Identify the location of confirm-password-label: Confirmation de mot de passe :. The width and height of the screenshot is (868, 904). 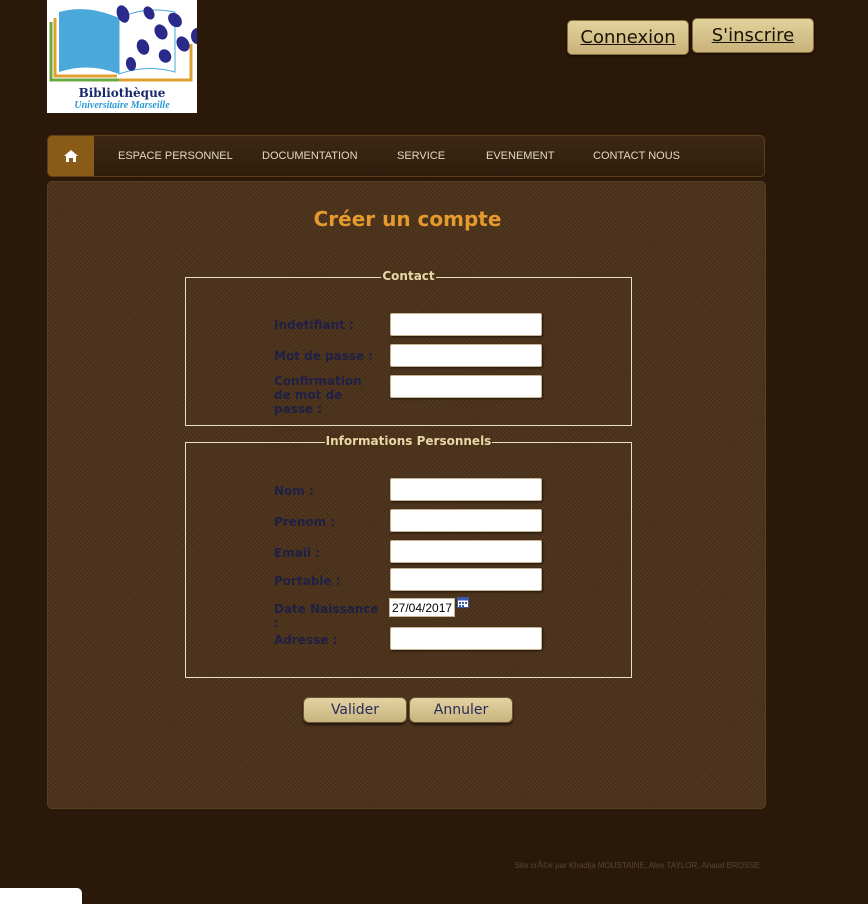
(318, 395).